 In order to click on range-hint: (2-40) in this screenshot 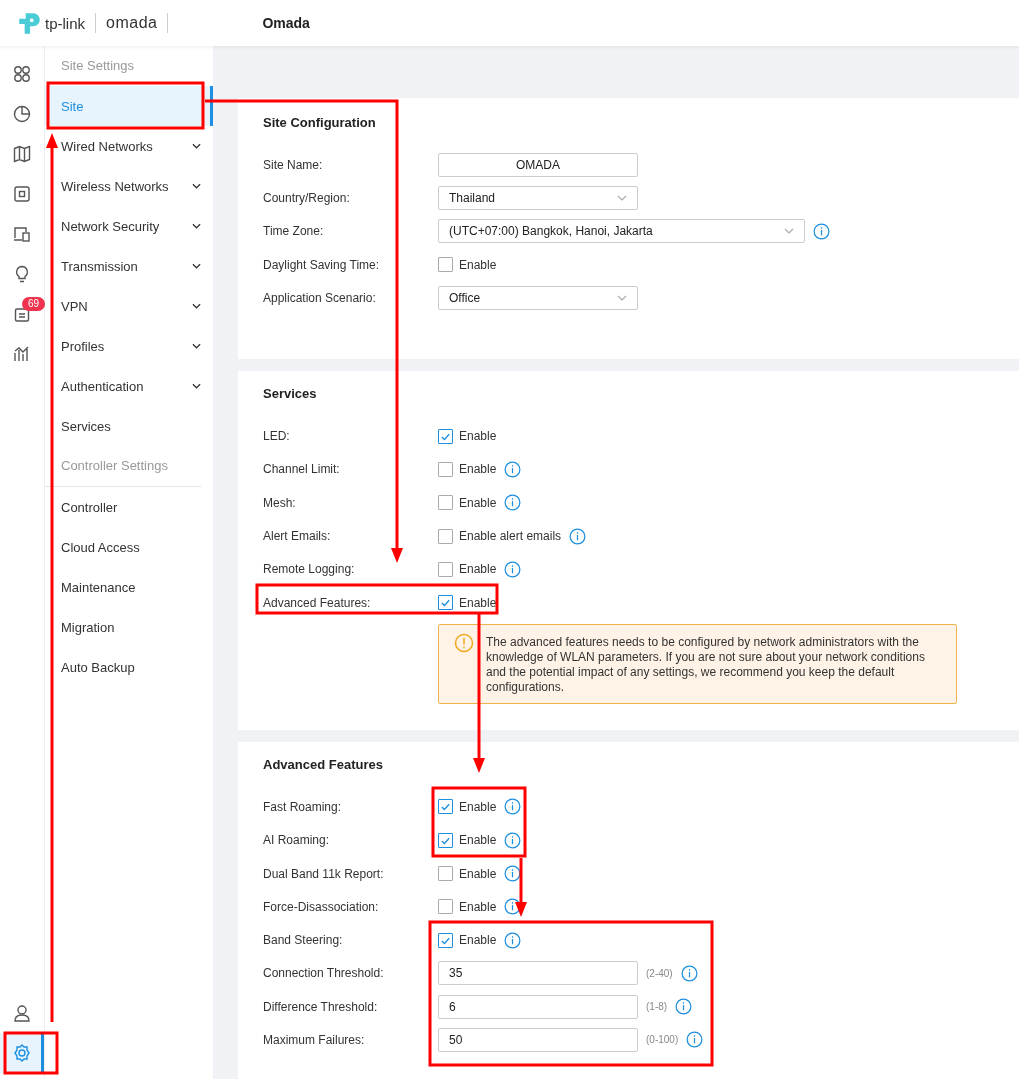, I will do `click(659, 973)`.